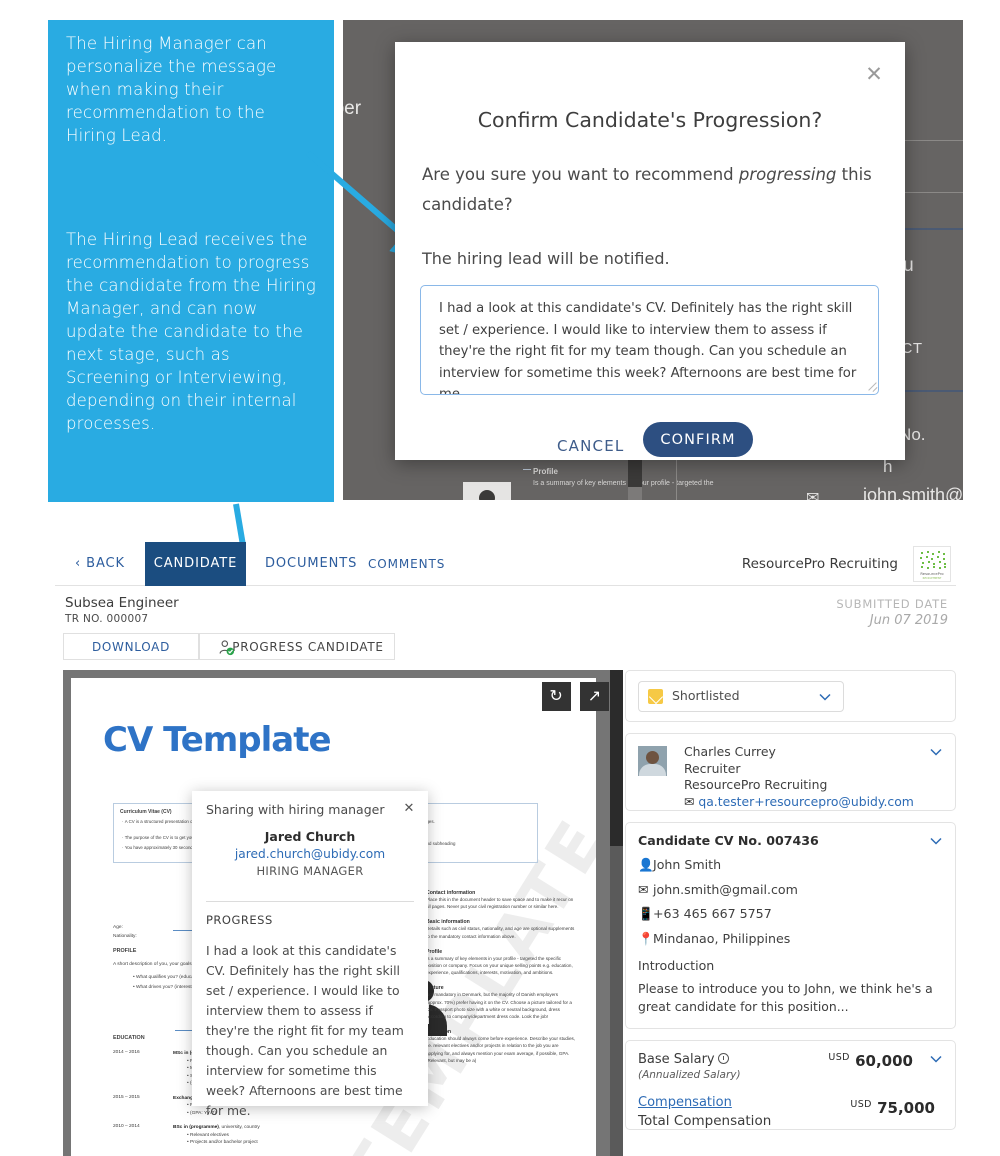 This screenshot has height=1156, width=1000. Describe the element at coordinates (122, 603) in the screenshot. I see `job-title: Subsea Engineer` at that location.